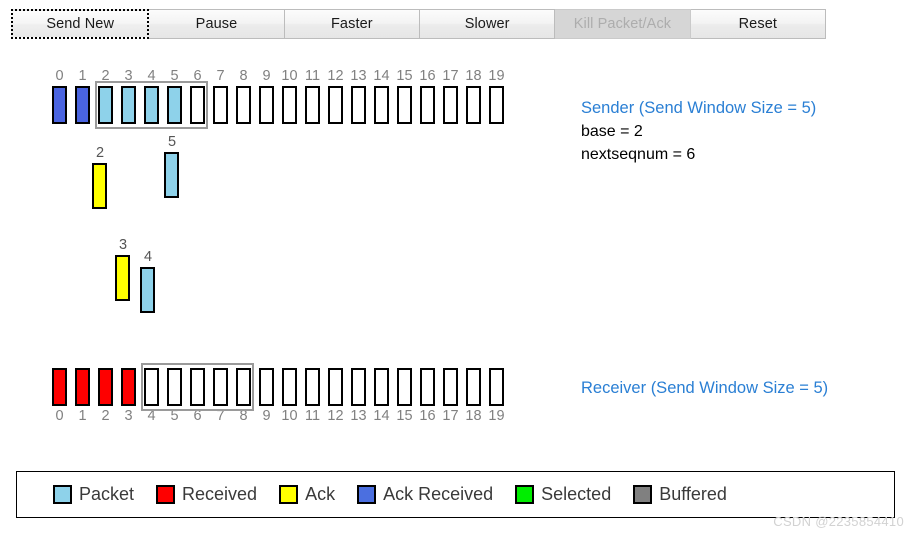 The width and height of the screenshot is (916, 533). What do you see at coordinates (80, 24) in the screenshot?
I see `toolbar-button-send-new: Send New` at bounding box center [80, 24].